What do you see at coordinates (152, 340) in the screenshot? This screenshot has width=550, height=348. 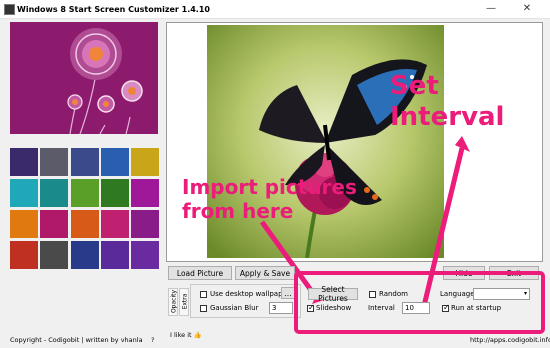 I see `help-link: ?` at bounding box center [152, 340].